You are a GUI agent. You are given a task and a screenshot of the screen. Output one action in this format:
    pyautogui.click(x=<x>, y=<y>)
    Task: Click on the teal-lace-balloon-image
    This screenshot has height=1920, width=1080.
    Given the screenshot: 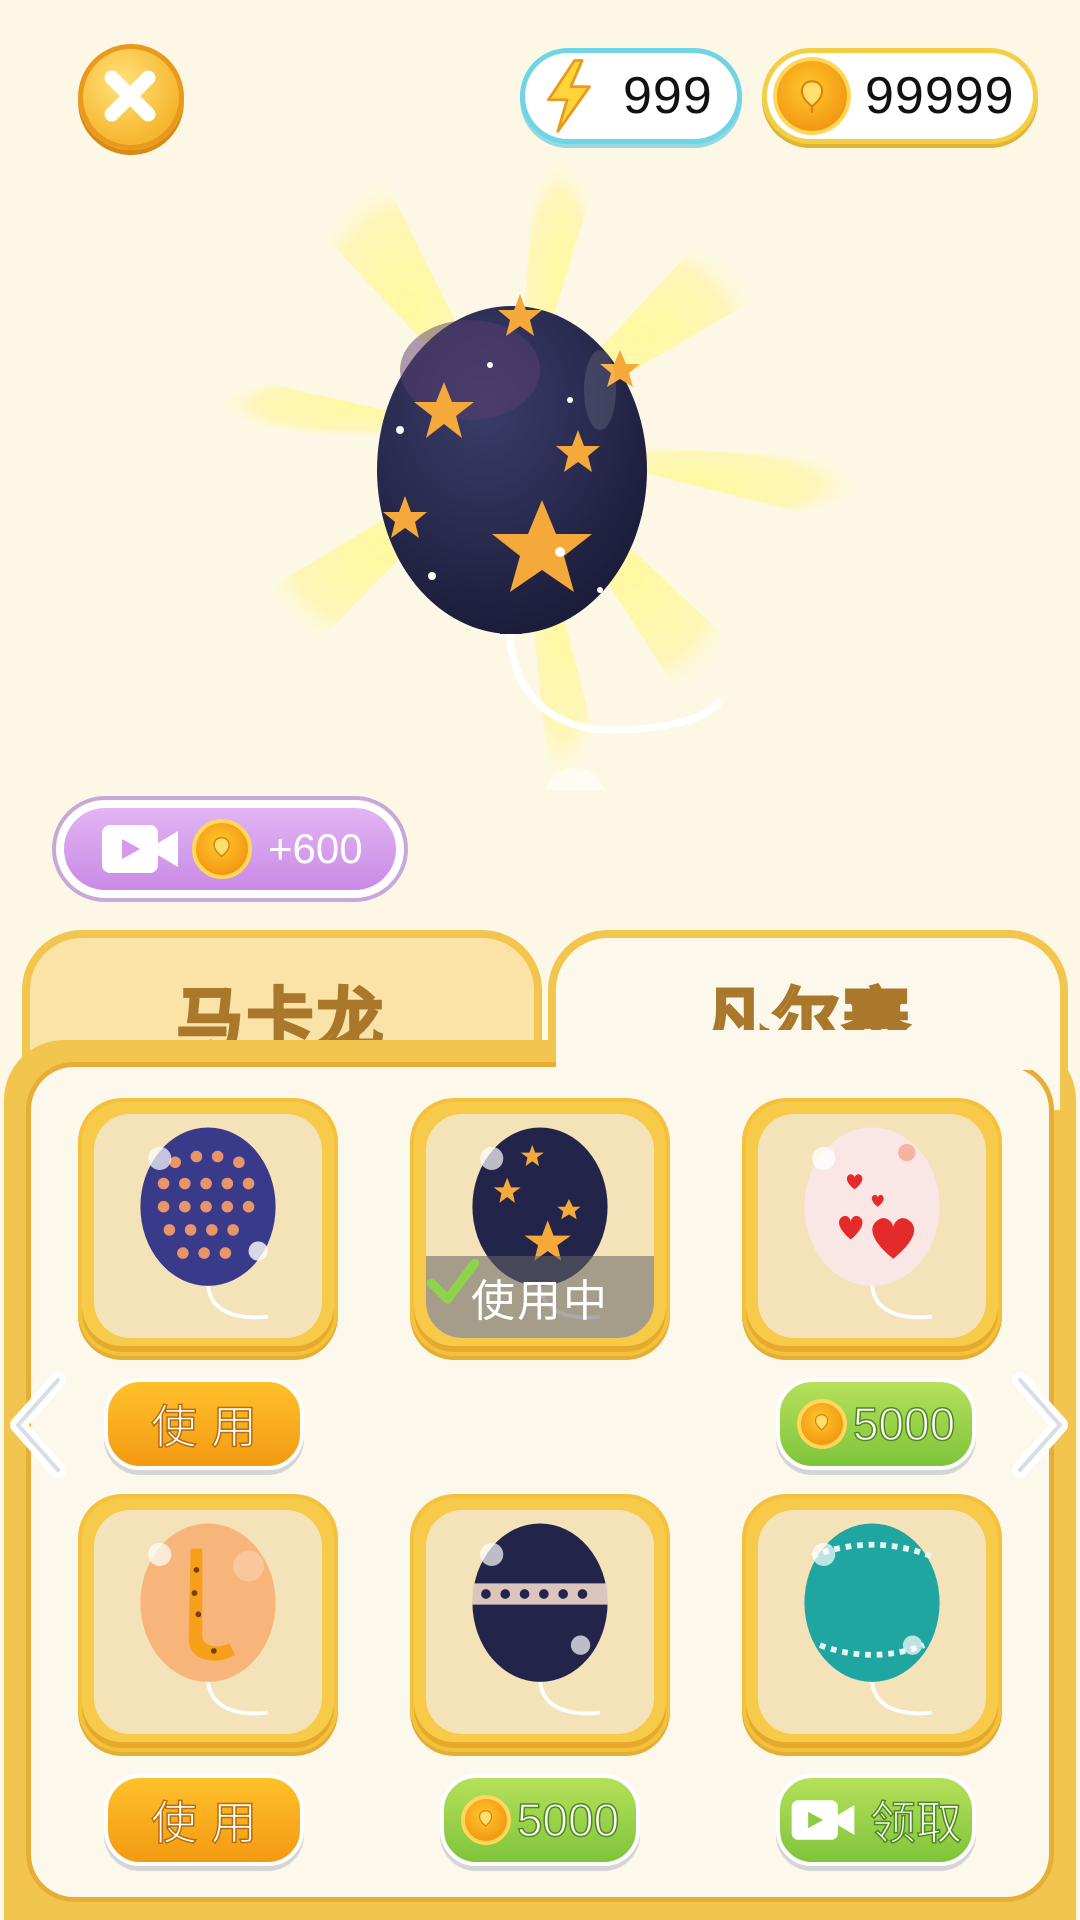 What is the action you would take?
    pyautogui.click(x=872, y=1619)
    